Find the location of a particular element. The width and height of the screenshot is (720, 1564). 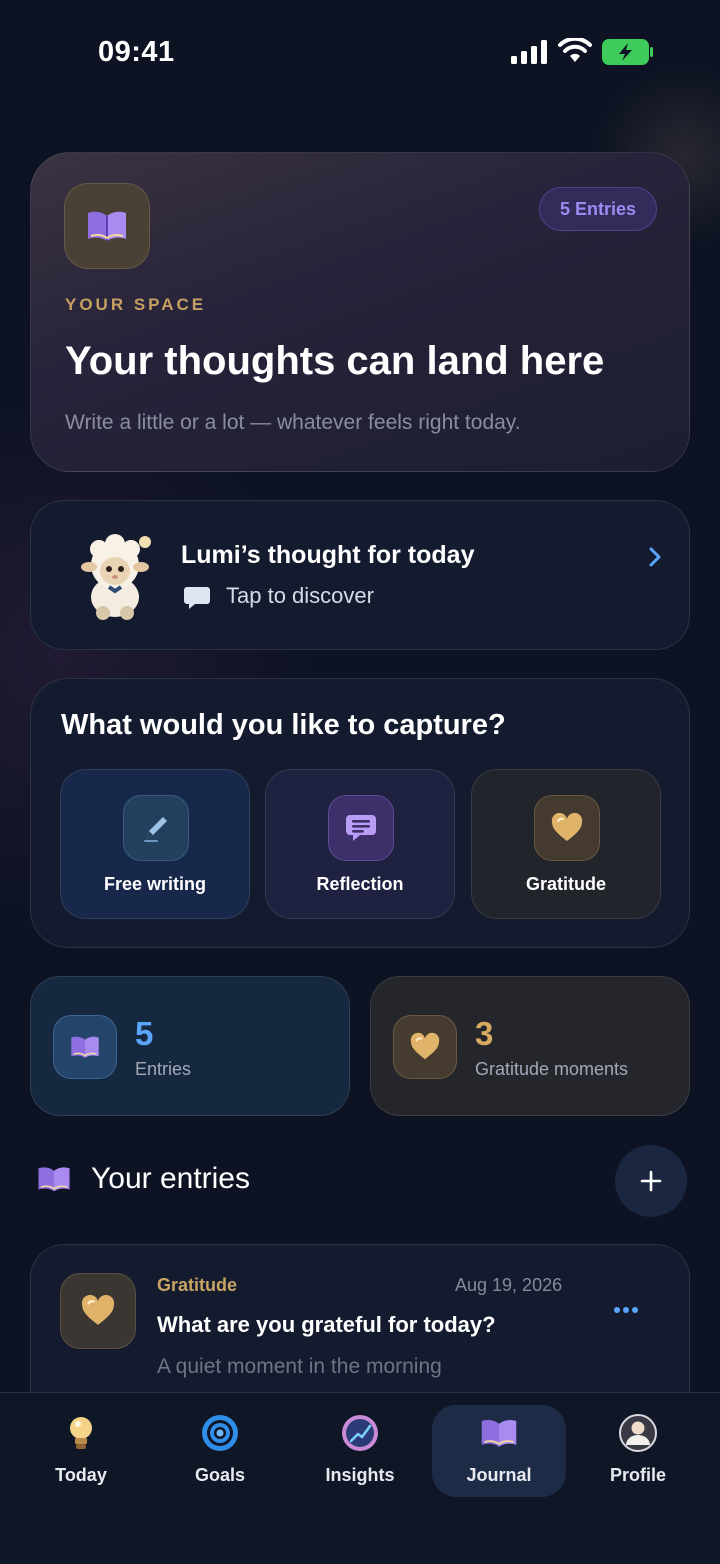

gratitude-stat-label: Gratitude moments is located at coordinates (552, 1069).